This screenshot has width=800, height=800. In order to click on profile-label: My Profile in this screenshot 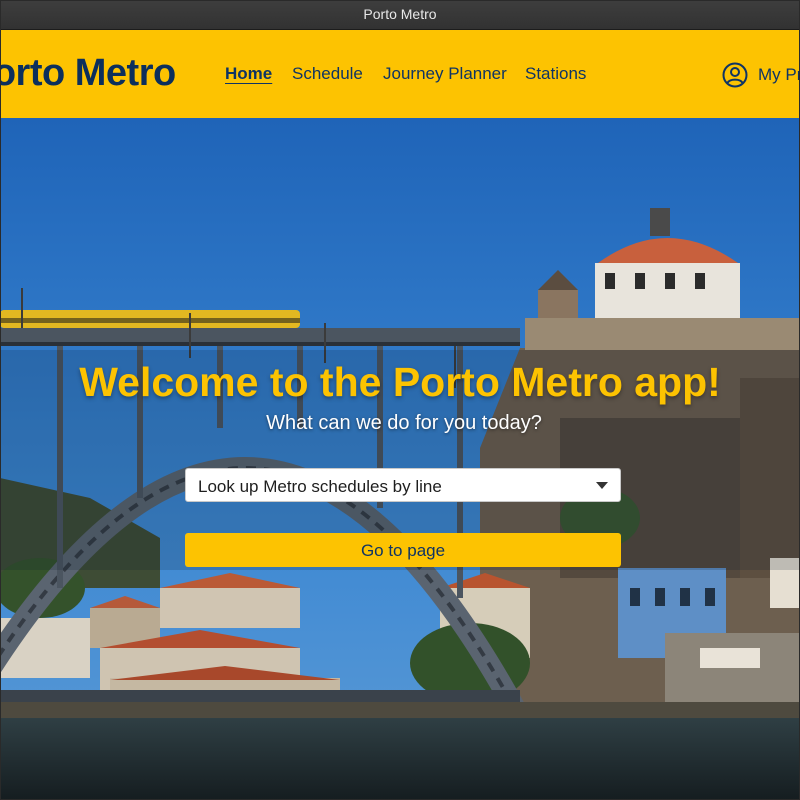, I will do `click(779, 74)`.